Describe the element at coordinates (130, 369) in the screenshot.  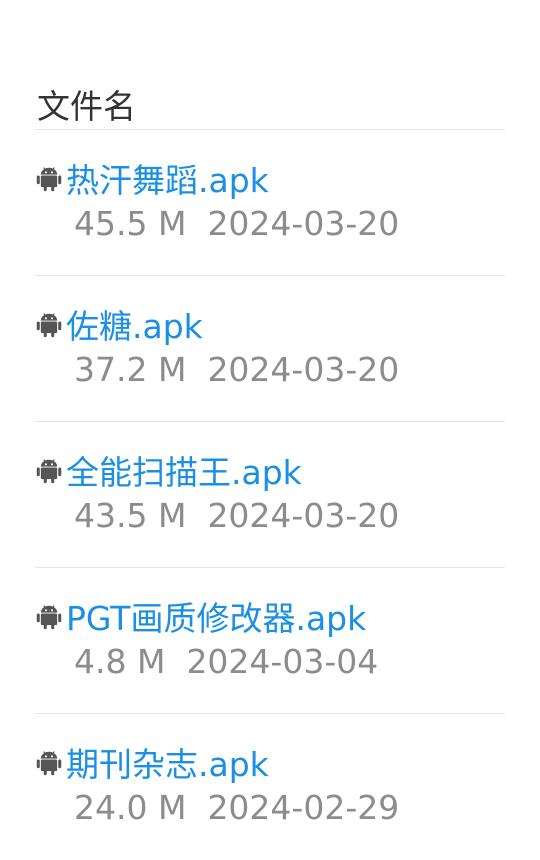
I see `file-size: 37.2 M` at that location.